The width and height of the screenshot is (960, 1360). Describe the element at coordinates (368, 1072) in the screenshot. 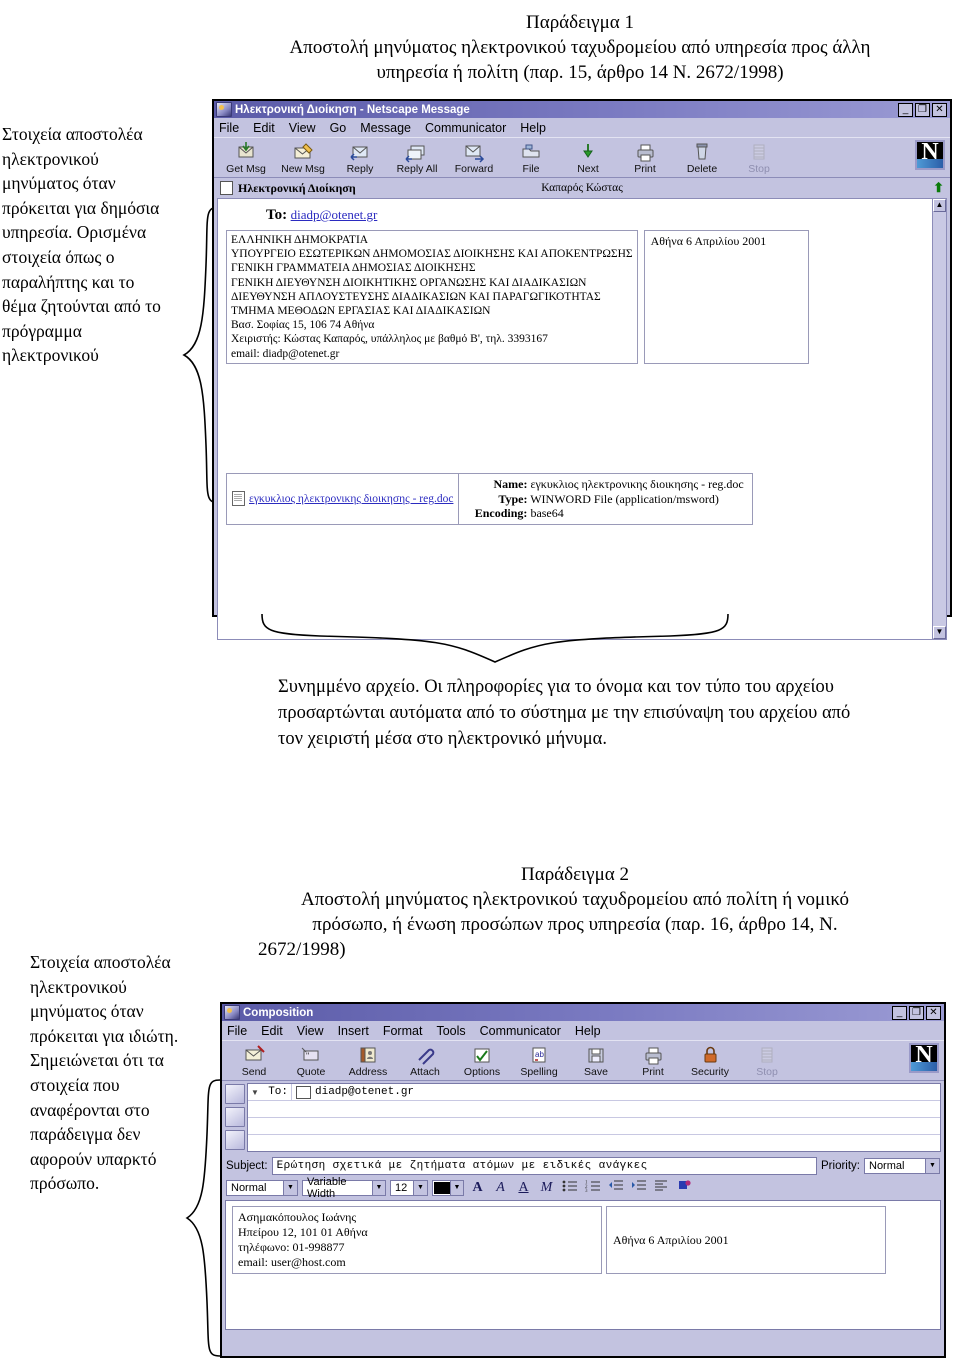

I see `address-label: Address` at that location.